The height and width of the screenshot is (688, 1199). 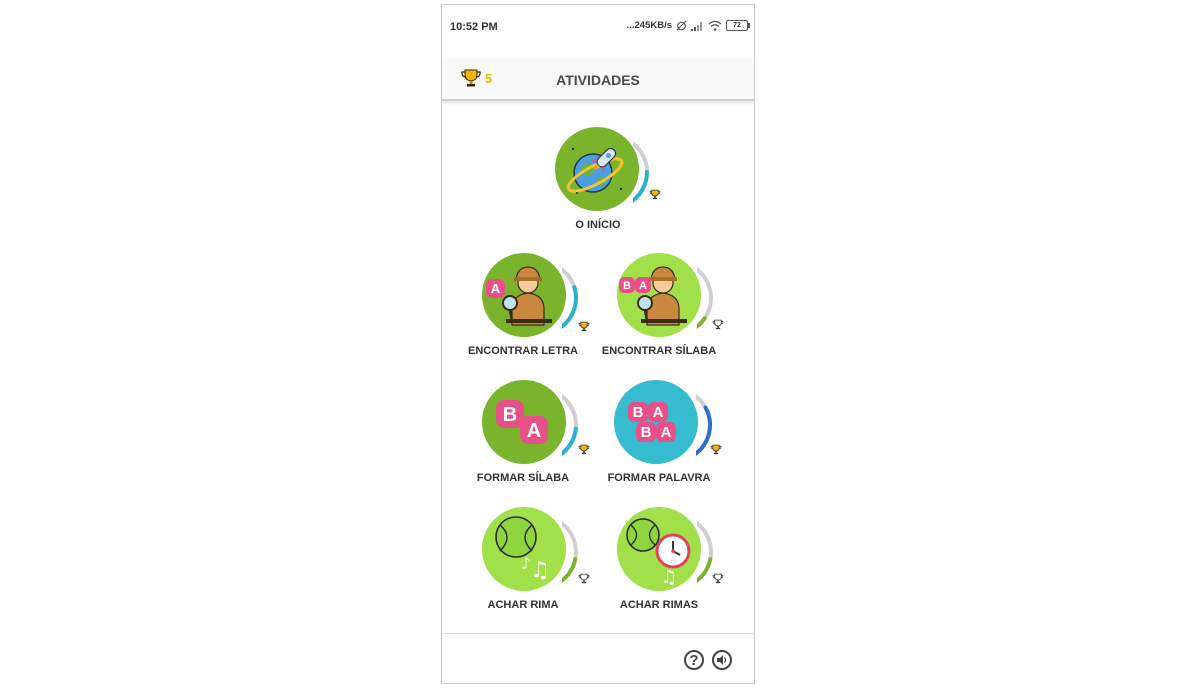 What do you see at coordinates (696, 26) in the screenshot?
I see `signal-icon` at bounding box center [696, 26].